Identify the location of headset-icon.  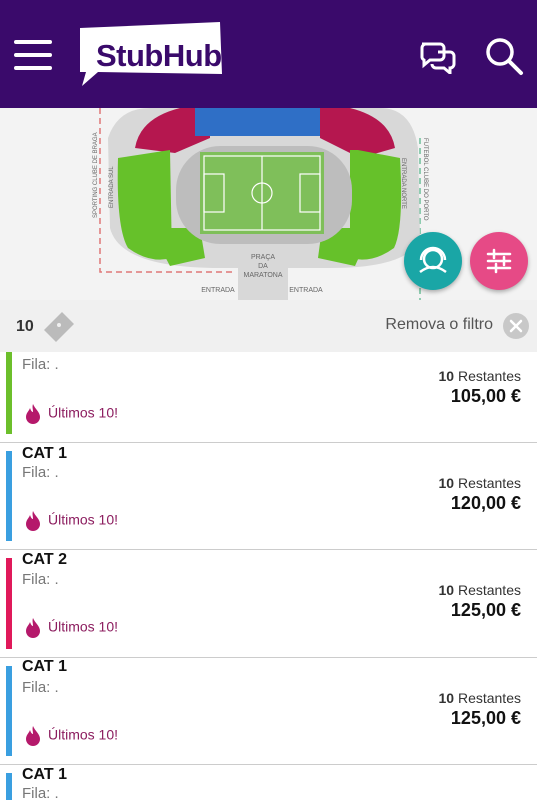
(433, 260).